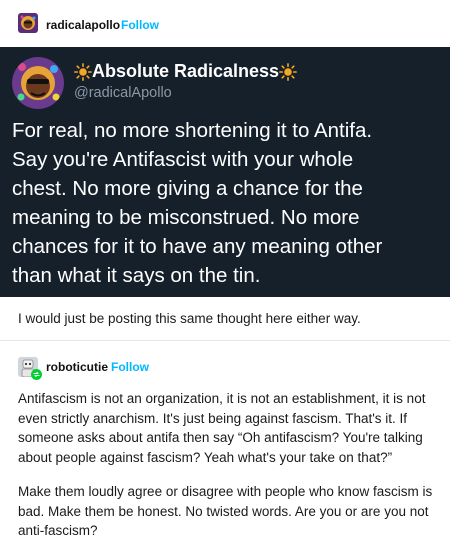 The width and height of the screenshot is (450, 548). I want to click on tweet-display-name-text: Absolute Radicalness, so click(186, 71).